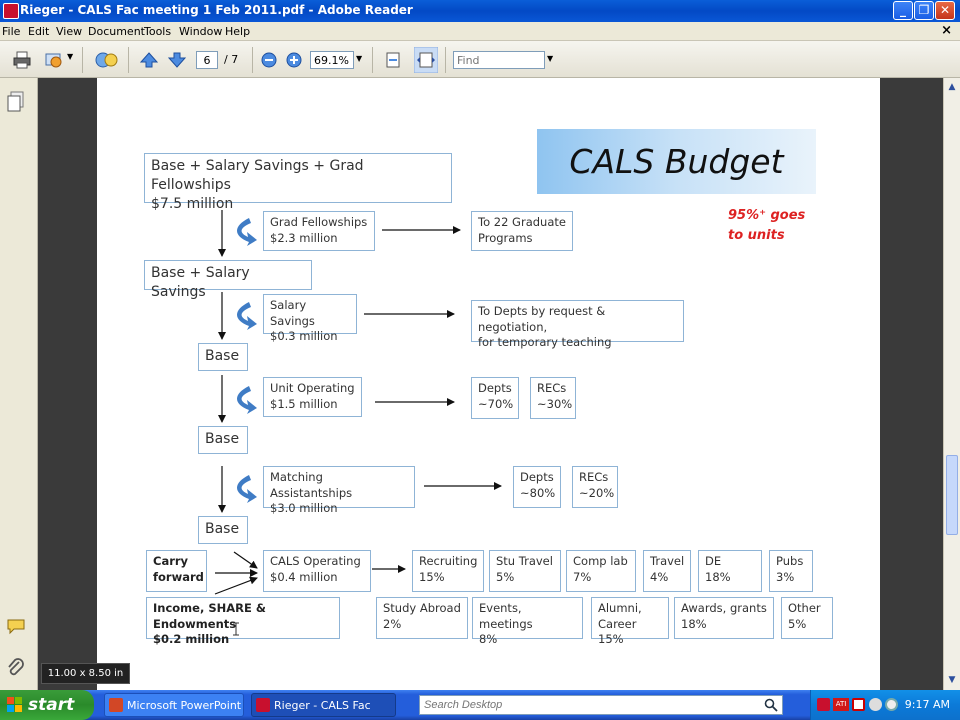 This screenshot has height=720, width=960. What do you see at coordinates (231, 59) in the screenshot?
I see `page-total: / 7` at bounding box center [231, 59].